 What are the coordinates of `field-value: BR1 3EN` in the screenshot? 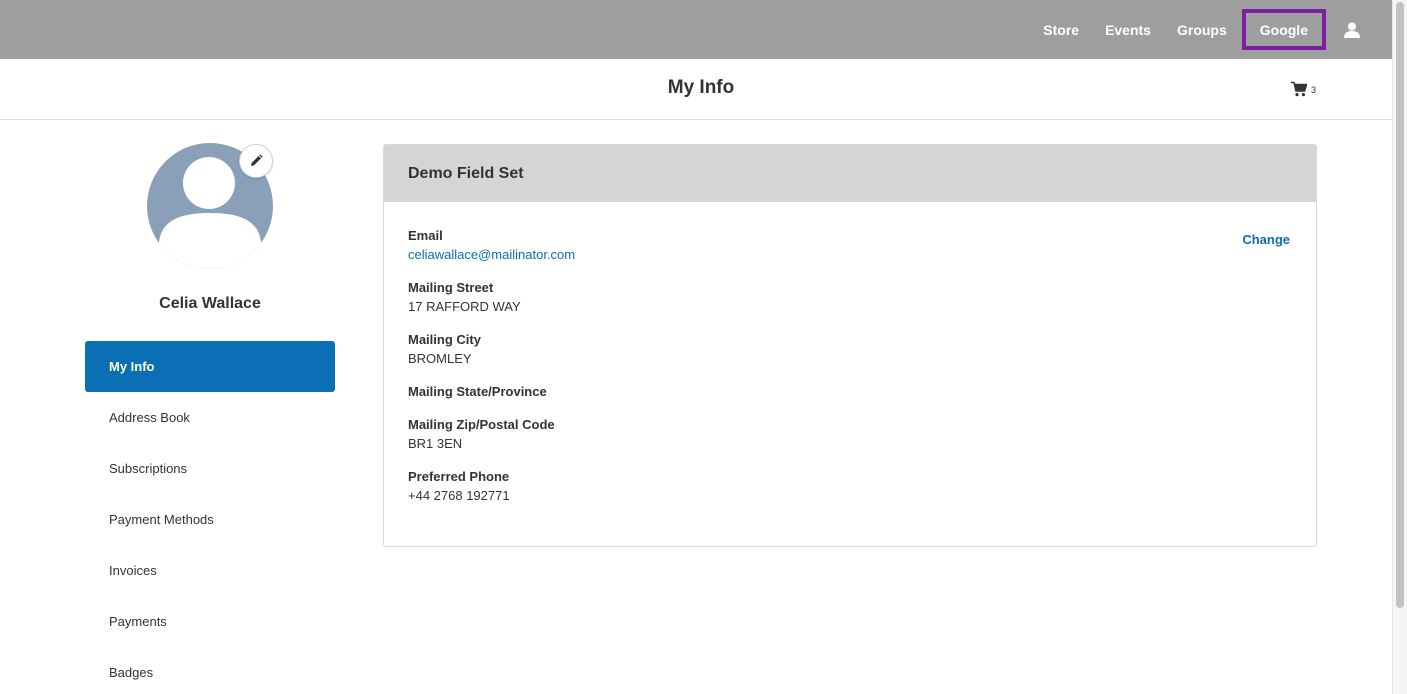 It's located at (435, 443).